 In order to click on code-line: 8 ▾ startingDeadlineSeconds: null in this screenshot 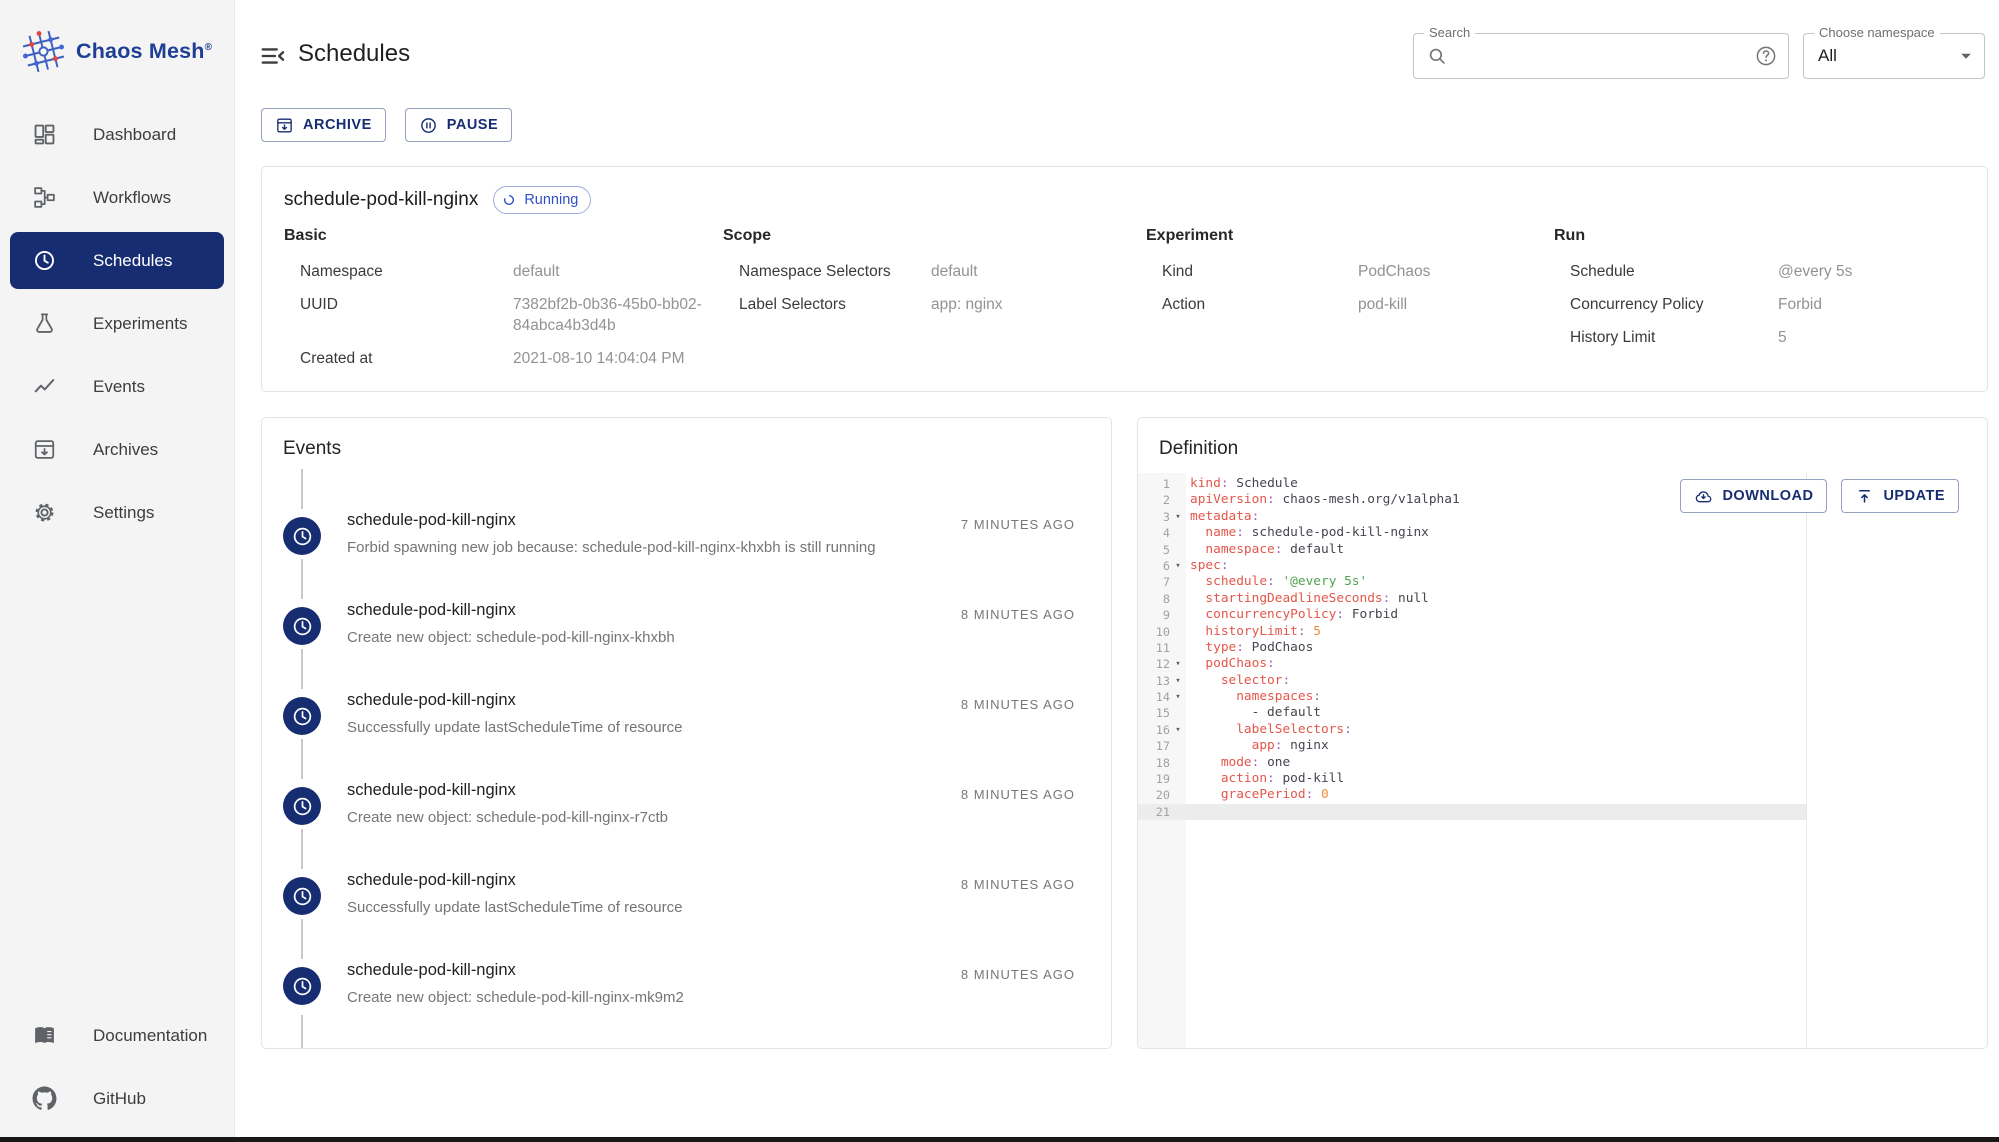, I will do `click(1562, 599)`.